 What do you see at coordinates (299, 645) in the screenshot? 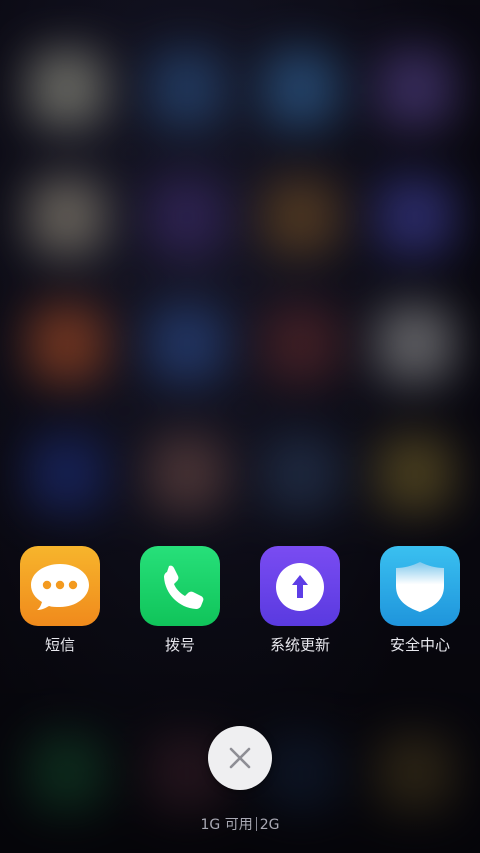
I see `app-label: 系统更新` at bounding box center [299, 645].